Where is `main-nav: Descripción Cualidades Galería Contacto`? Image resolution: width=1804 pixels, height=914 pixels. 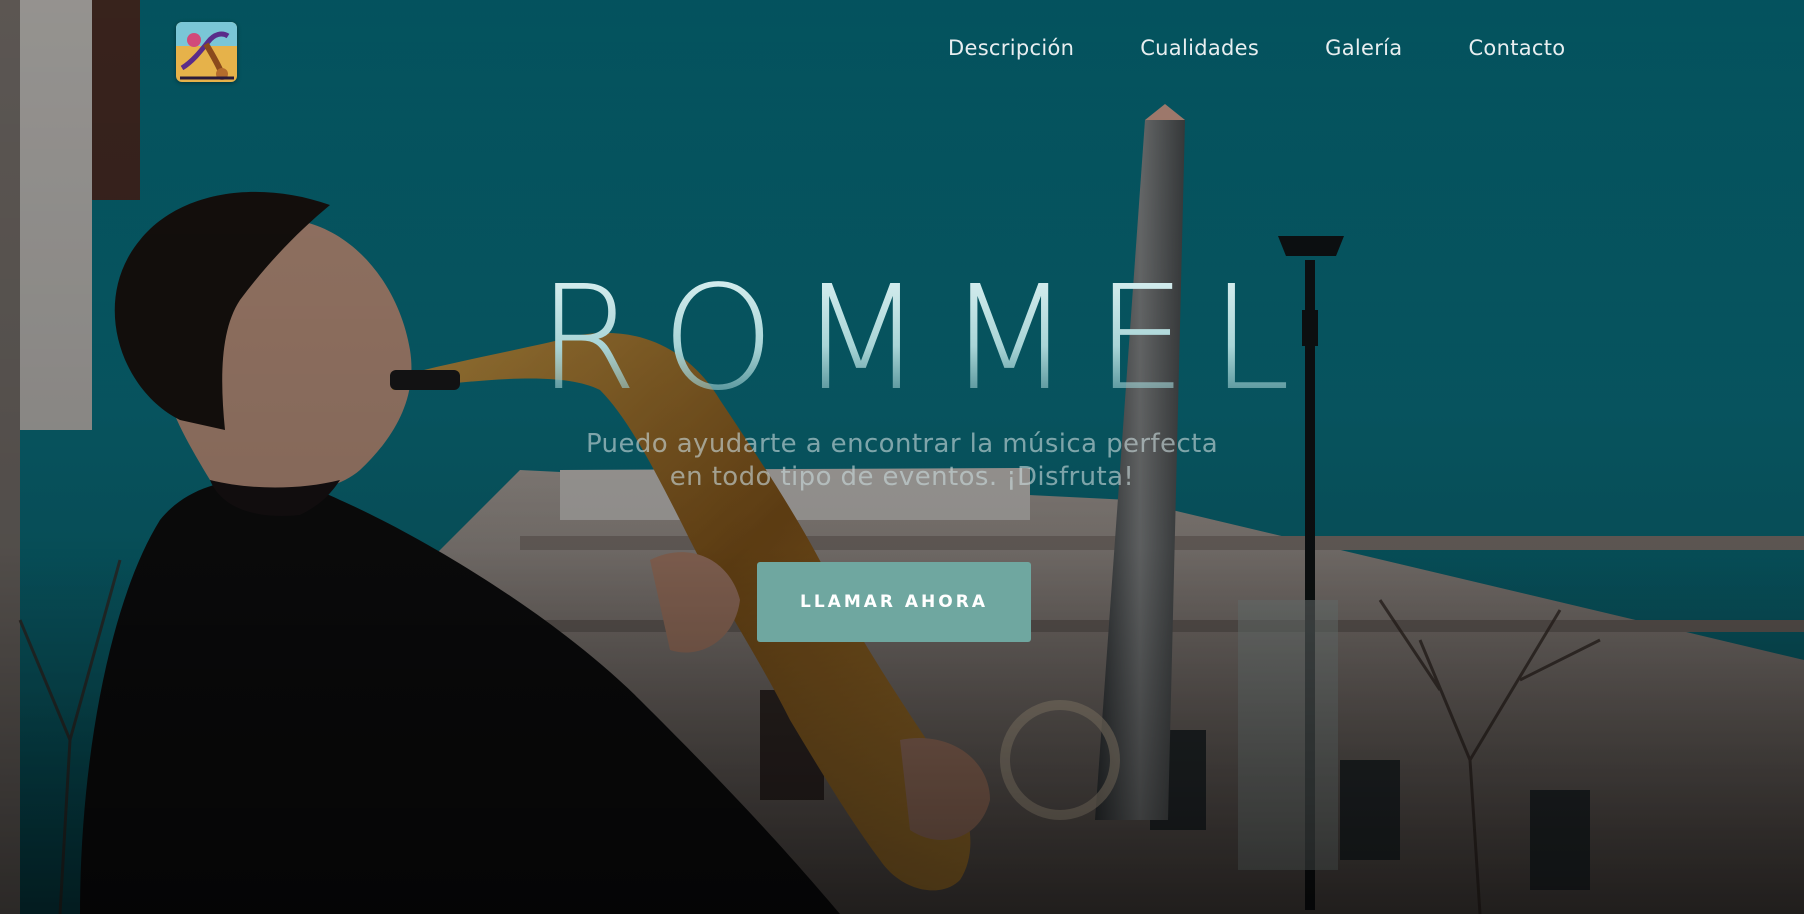
main-nav: Descripción Cualidades Galería Contacto is located at coordinates (1256, 48).